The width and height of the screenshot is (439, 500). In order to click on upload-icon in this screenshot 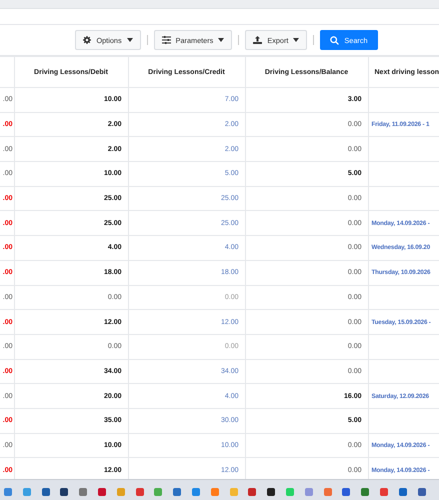, I will do `click(257, 40)`.